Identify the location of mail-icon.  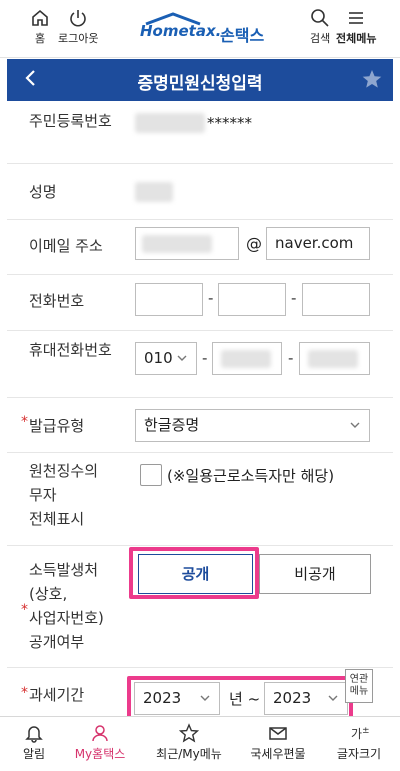
(278, 733).